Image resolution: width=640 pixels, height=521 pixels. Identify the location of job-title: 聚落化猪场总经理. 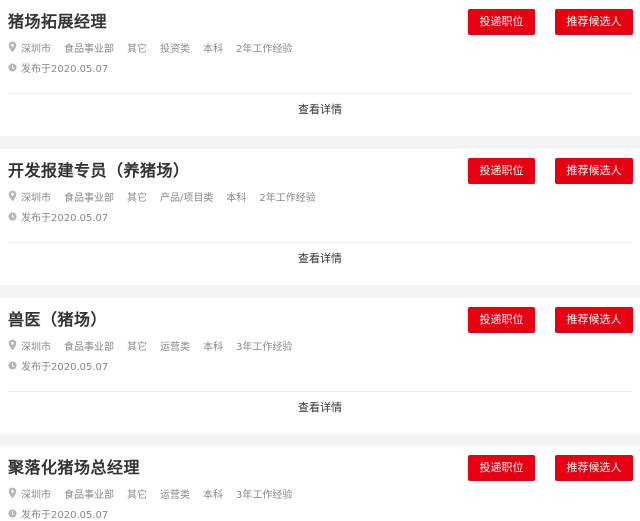
(74, 466).